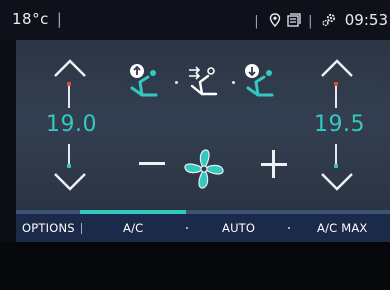 Image resolution: width=390 pixels, height=290 pixels. What do you see at coordinates (238, 228) in the screenshot?
I see `auto-button: AUTO` at bounding box center [238, 228].